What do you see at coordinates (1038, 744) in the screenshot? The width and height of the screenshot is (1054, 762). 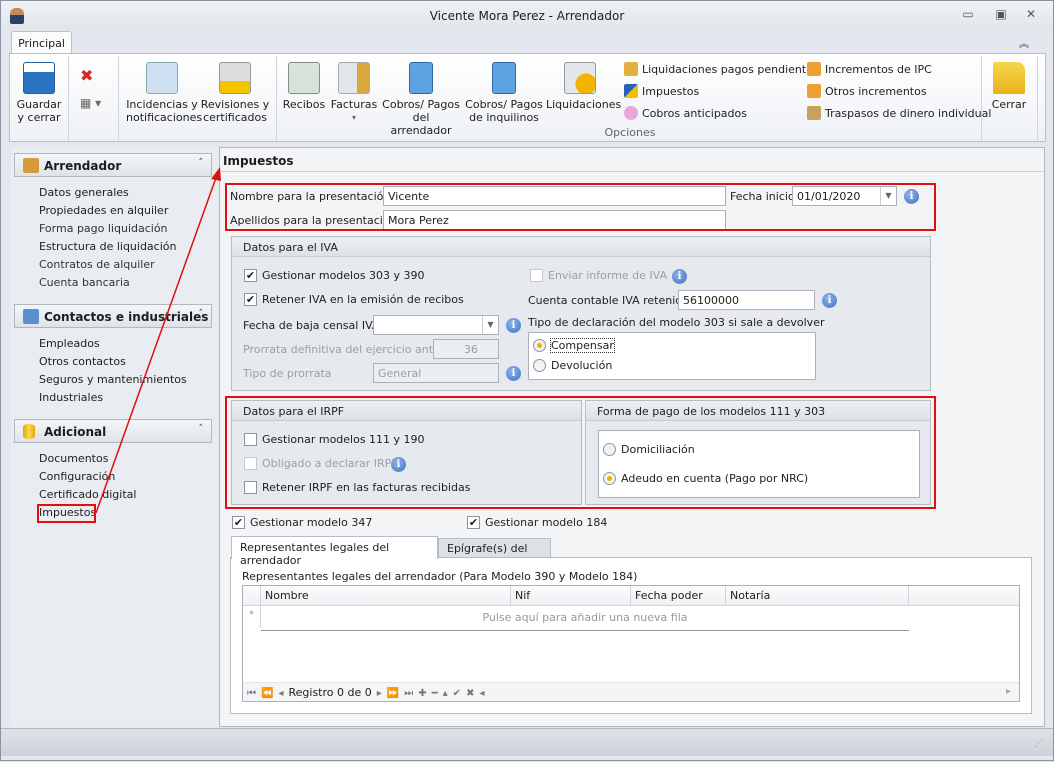 I see `resize-grip-icon: ⋰` at bounding box center [1038, 744].